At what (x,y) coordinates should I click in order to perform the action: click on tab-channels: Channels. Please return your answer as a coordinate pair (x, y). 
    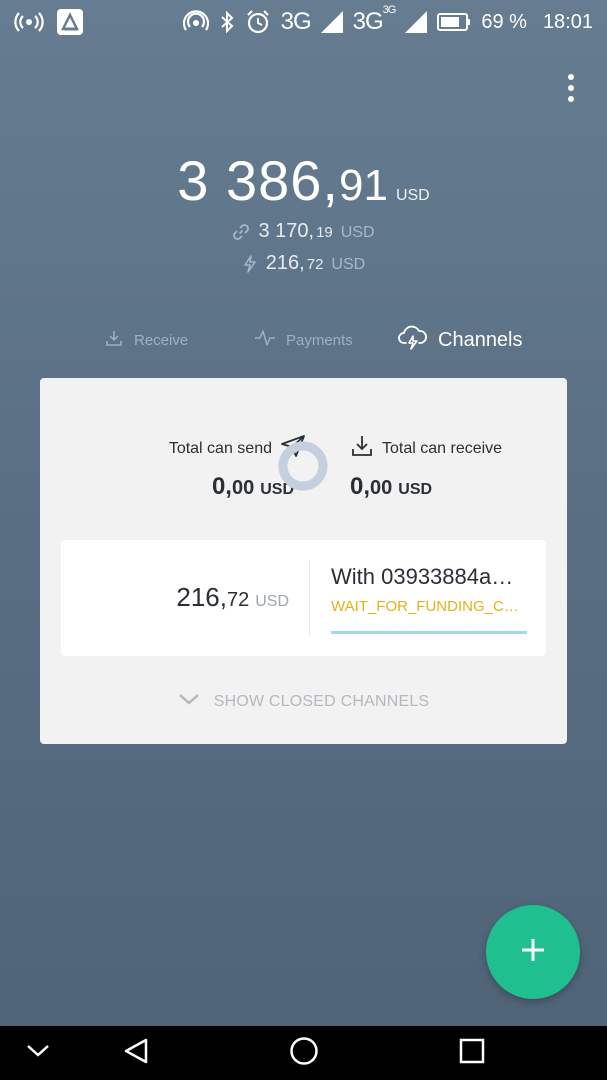
    Looking at the image, I should click on (460, 340).